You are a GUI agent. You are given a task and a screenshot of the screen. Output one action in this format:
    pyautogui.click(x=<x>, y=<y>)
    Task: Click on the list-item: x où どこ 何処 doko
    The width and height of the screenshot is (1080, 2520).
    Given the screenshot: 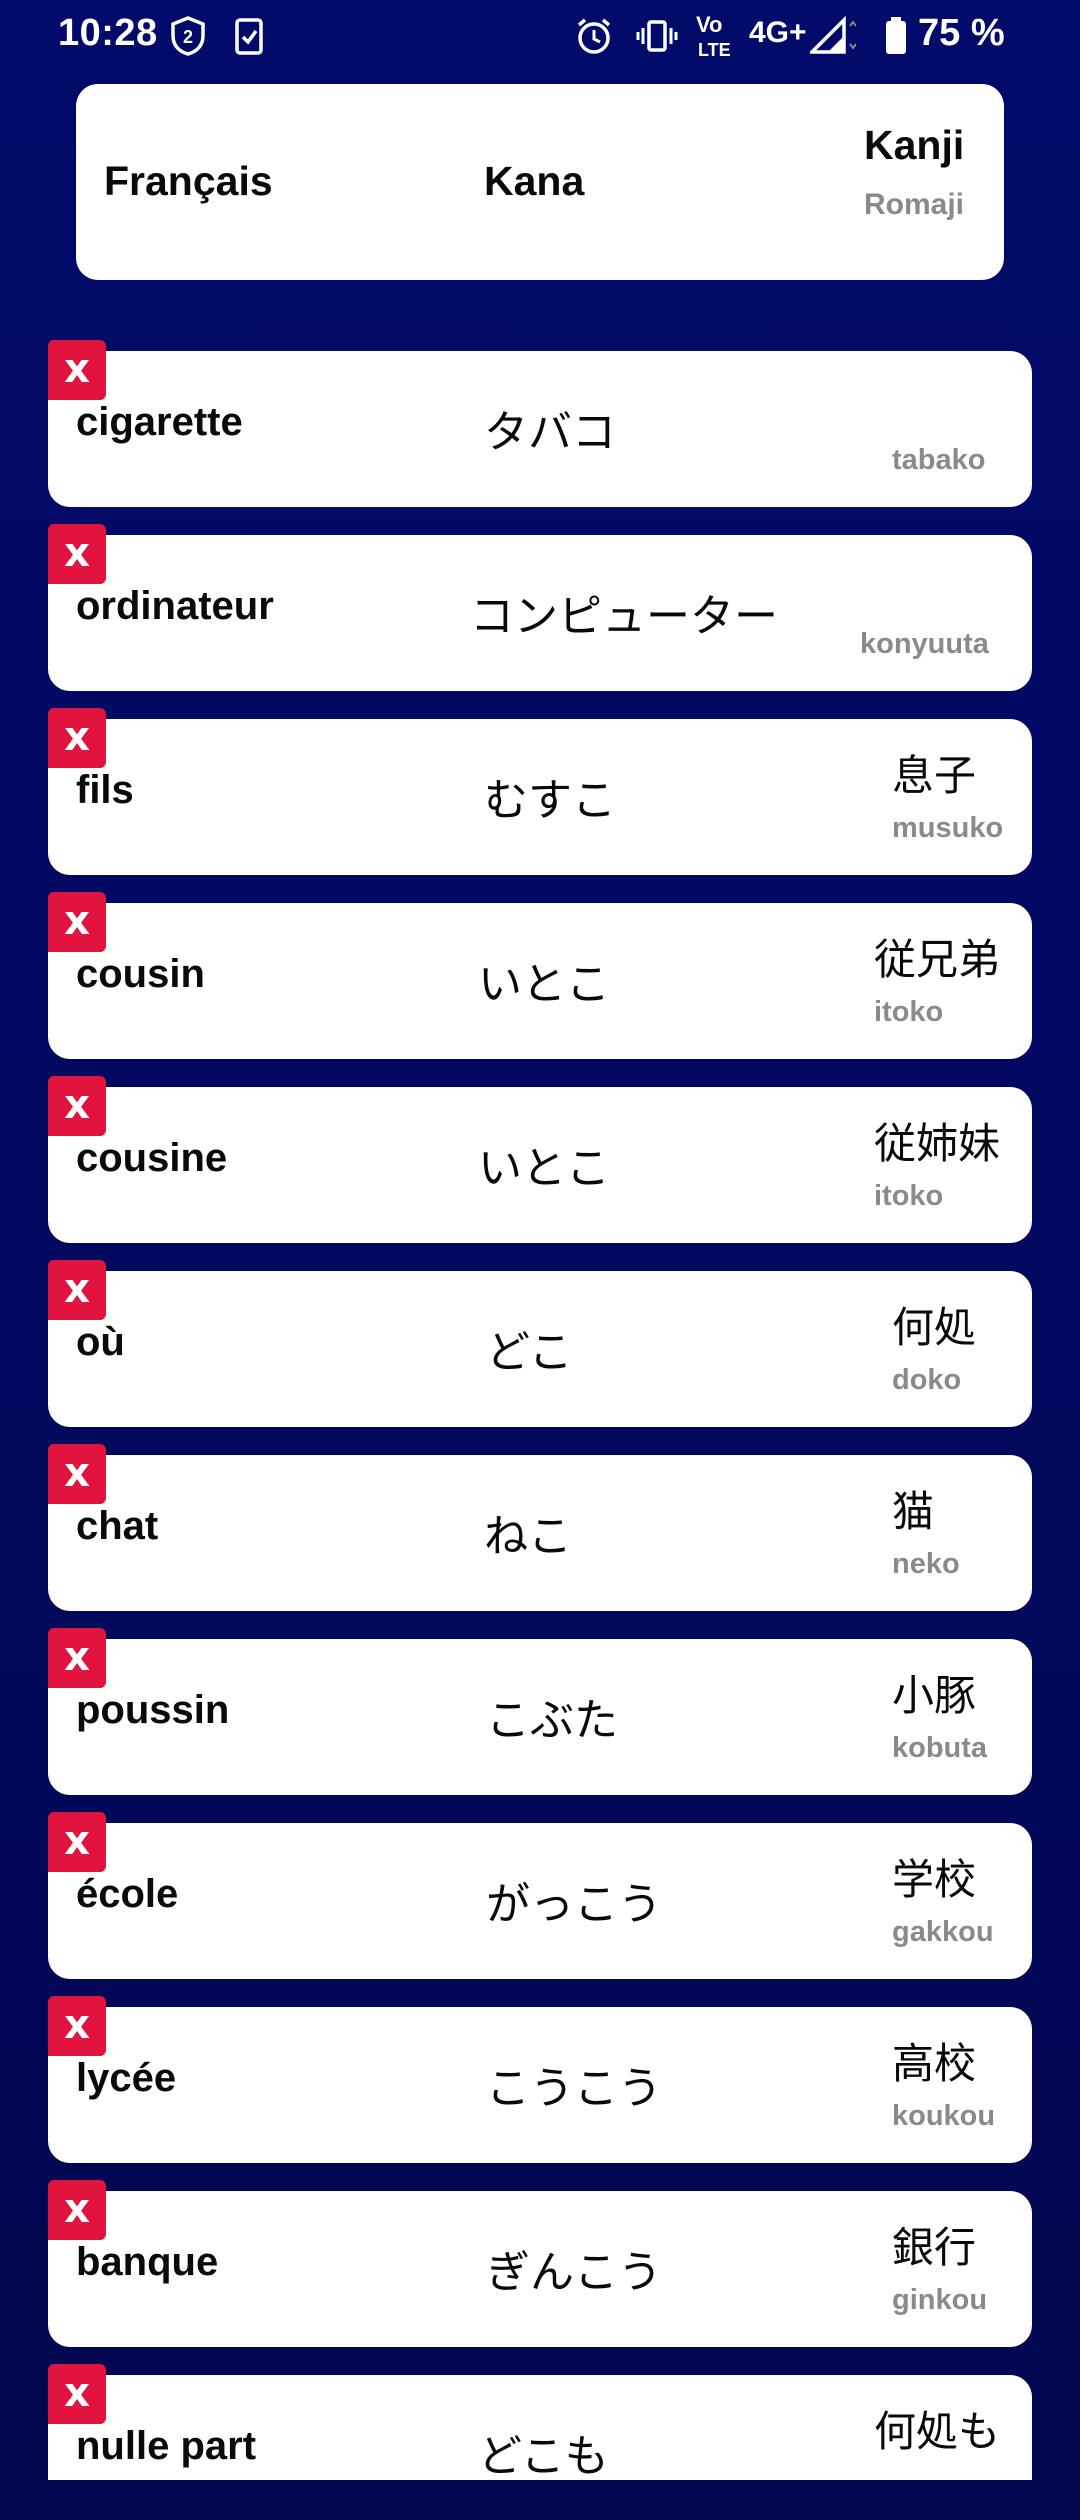 What is the action you would take?
    pyautogui.click(x=540, y=1352)
    